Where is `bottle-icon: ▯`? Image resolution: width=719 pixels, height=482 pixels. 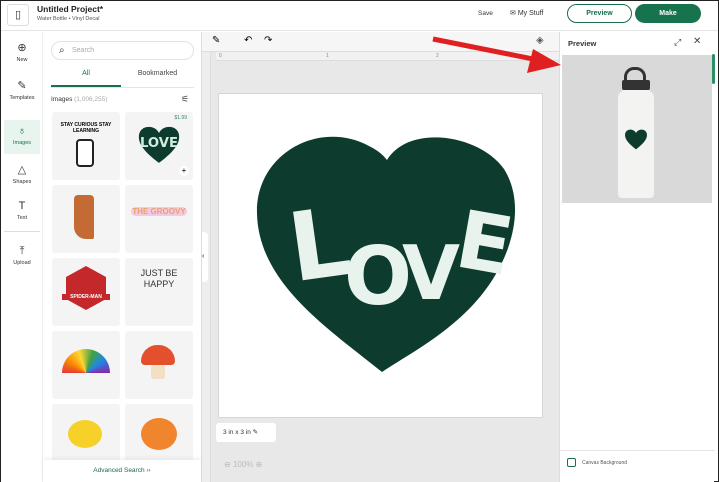 bottle-icon: ▯ is located at coordinates (18, 15).